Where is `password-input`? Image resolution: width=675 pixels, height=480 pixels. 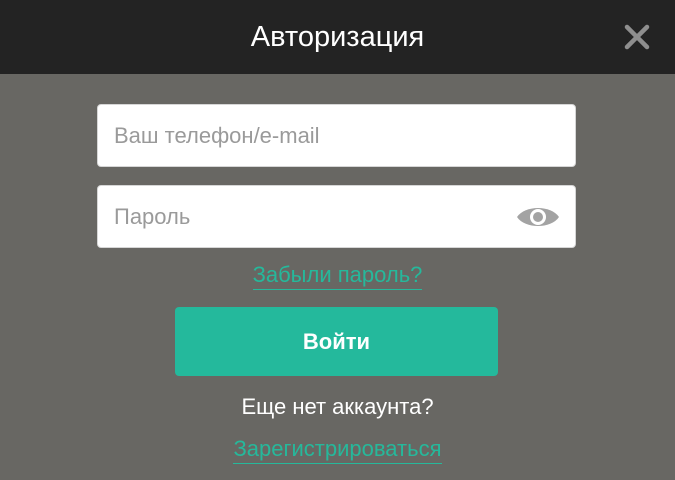
password-input is located at coordinates (336, 216).